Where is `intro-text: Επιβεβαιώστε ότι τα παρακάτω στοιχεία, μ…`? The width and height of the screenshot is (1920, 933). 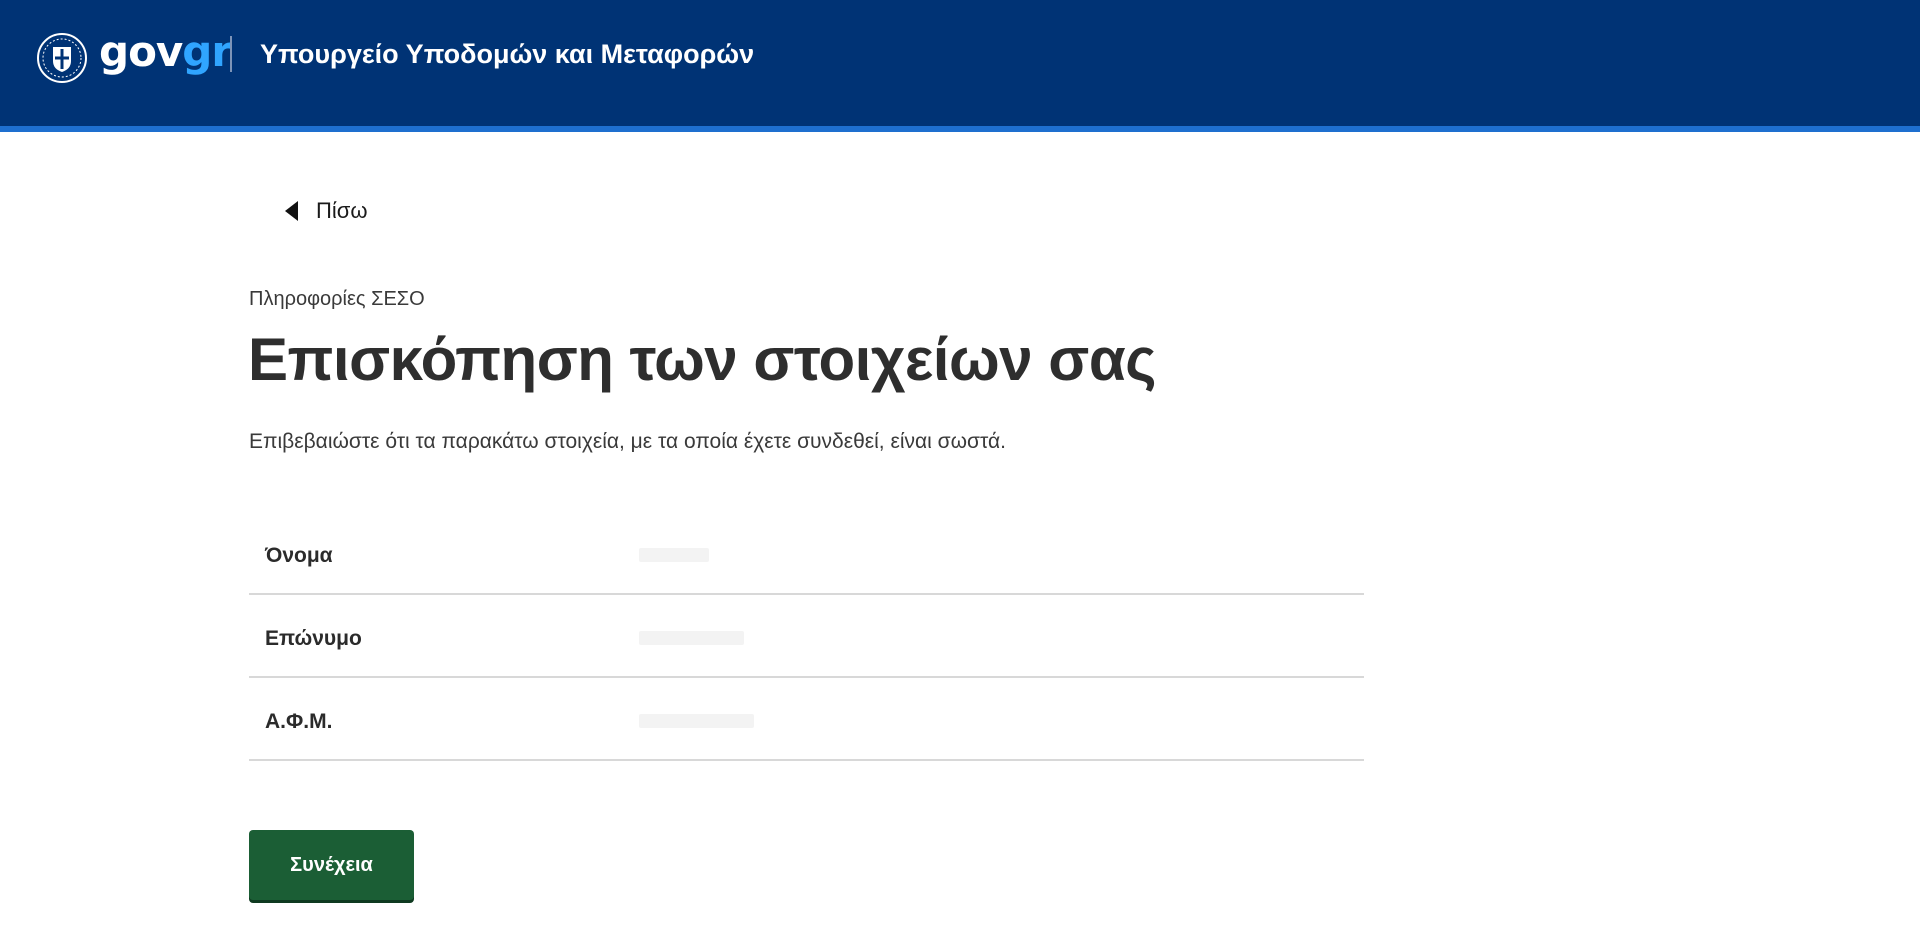 intro-text: Επιβεβαιώστε ότι τα παρακάτω στοιχεία, μ… is located at coordinates (627, 441).